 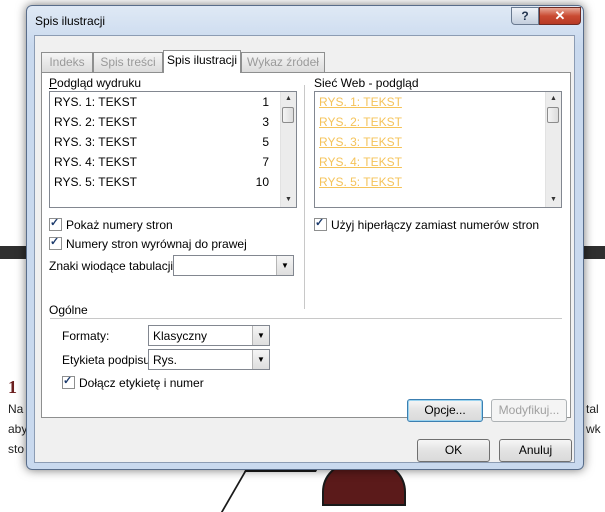 What do you see at coordinates (453, 450) in the screenshot?
I see `ok-button: OK` at bounding box center [453, 450].